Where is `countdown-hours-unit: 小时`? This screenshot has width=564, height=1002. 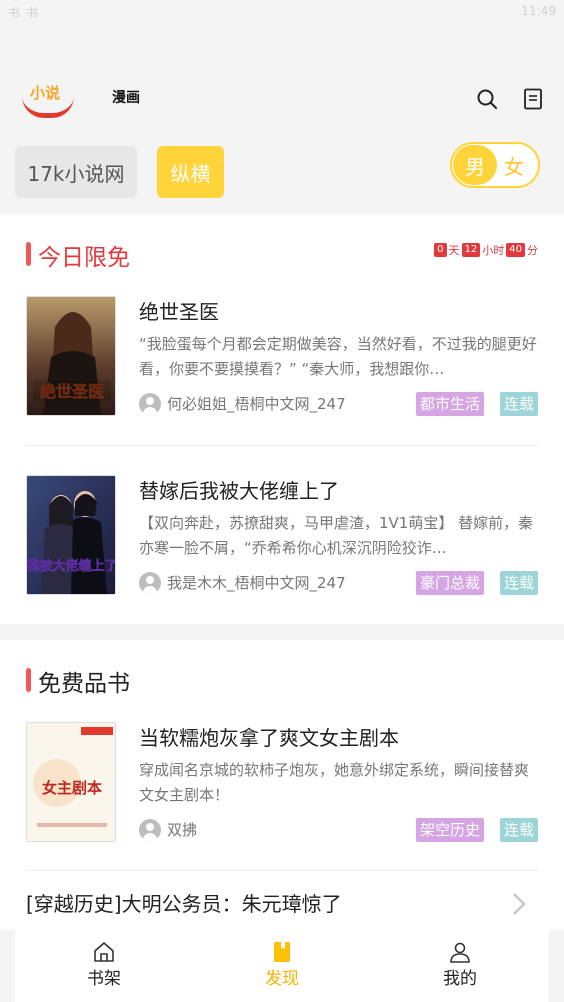 countdown-hours-unit: 小时 is located at coordinates (493, 250).